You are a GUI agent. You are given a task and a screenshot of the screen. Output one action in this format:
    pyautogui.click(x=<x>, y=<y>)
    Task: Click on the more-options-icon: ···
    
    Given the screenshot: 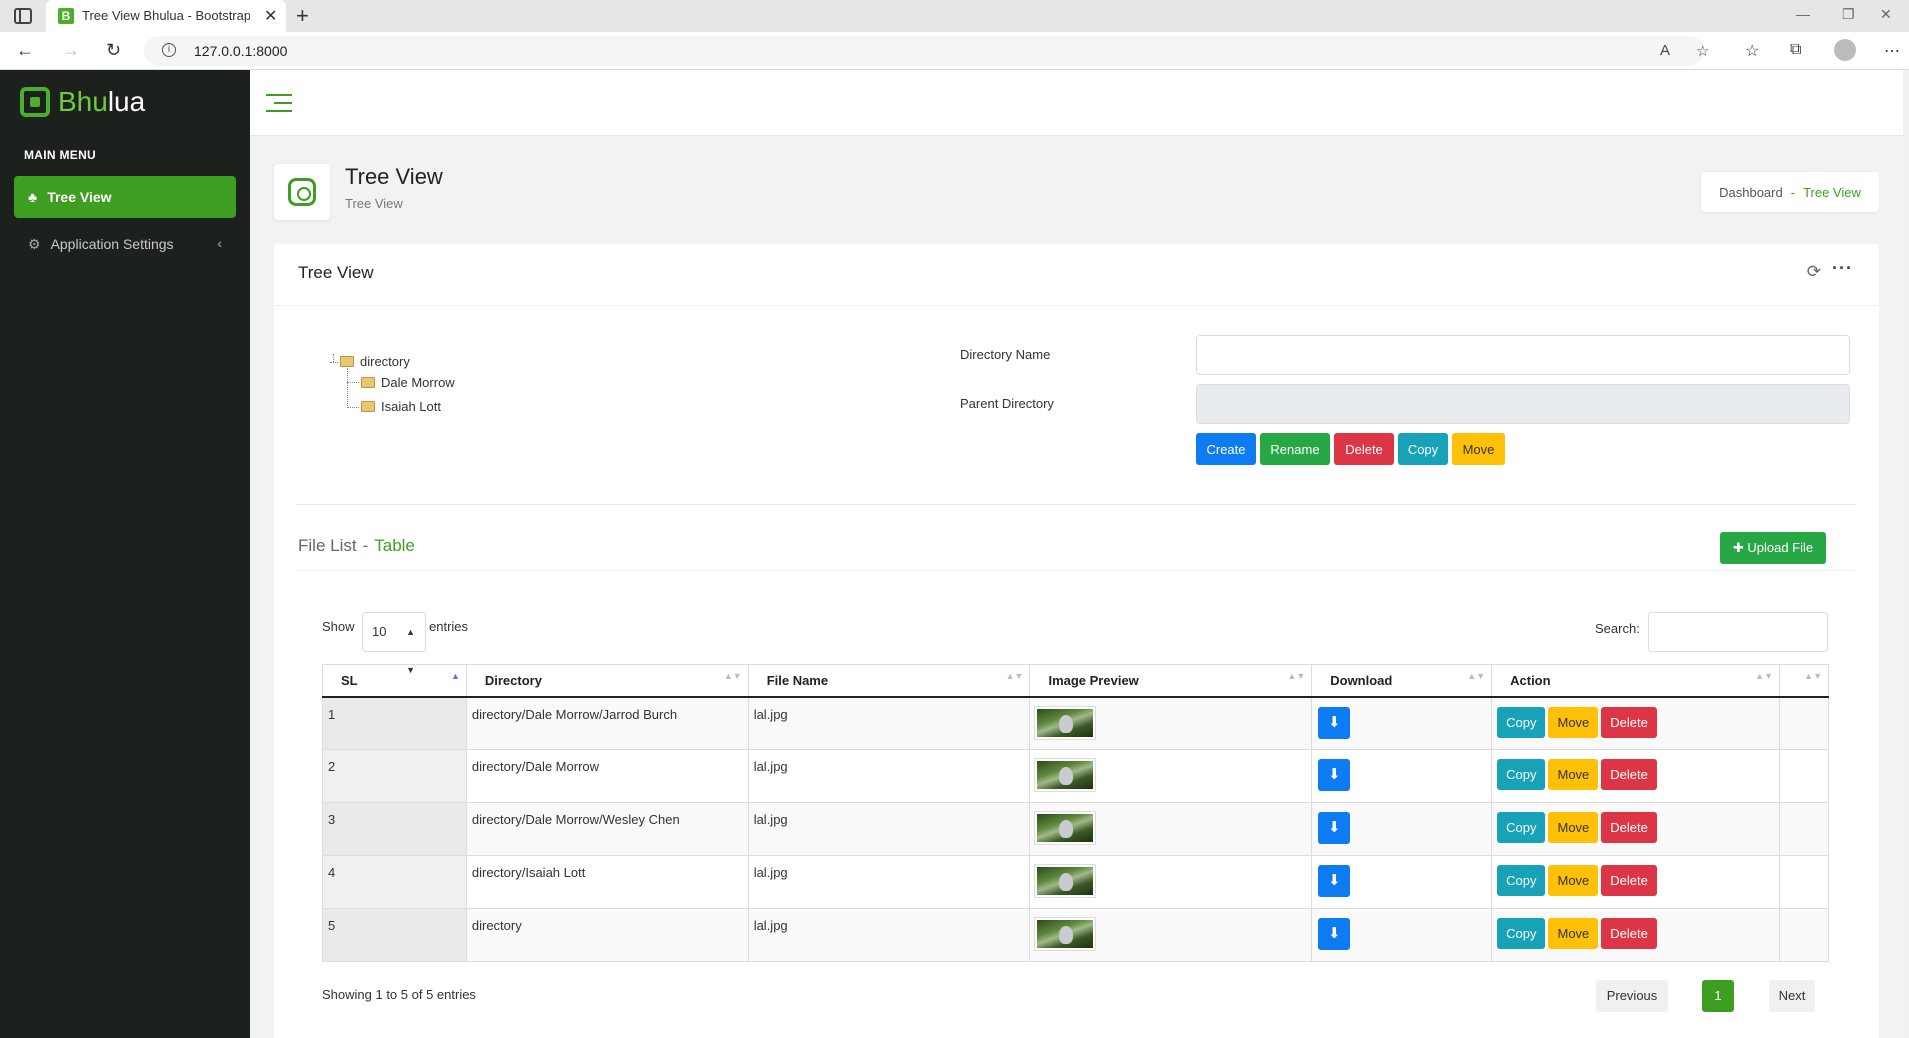 What is the action you would take?
    pyautogui.click(x=1842, y=268)
    